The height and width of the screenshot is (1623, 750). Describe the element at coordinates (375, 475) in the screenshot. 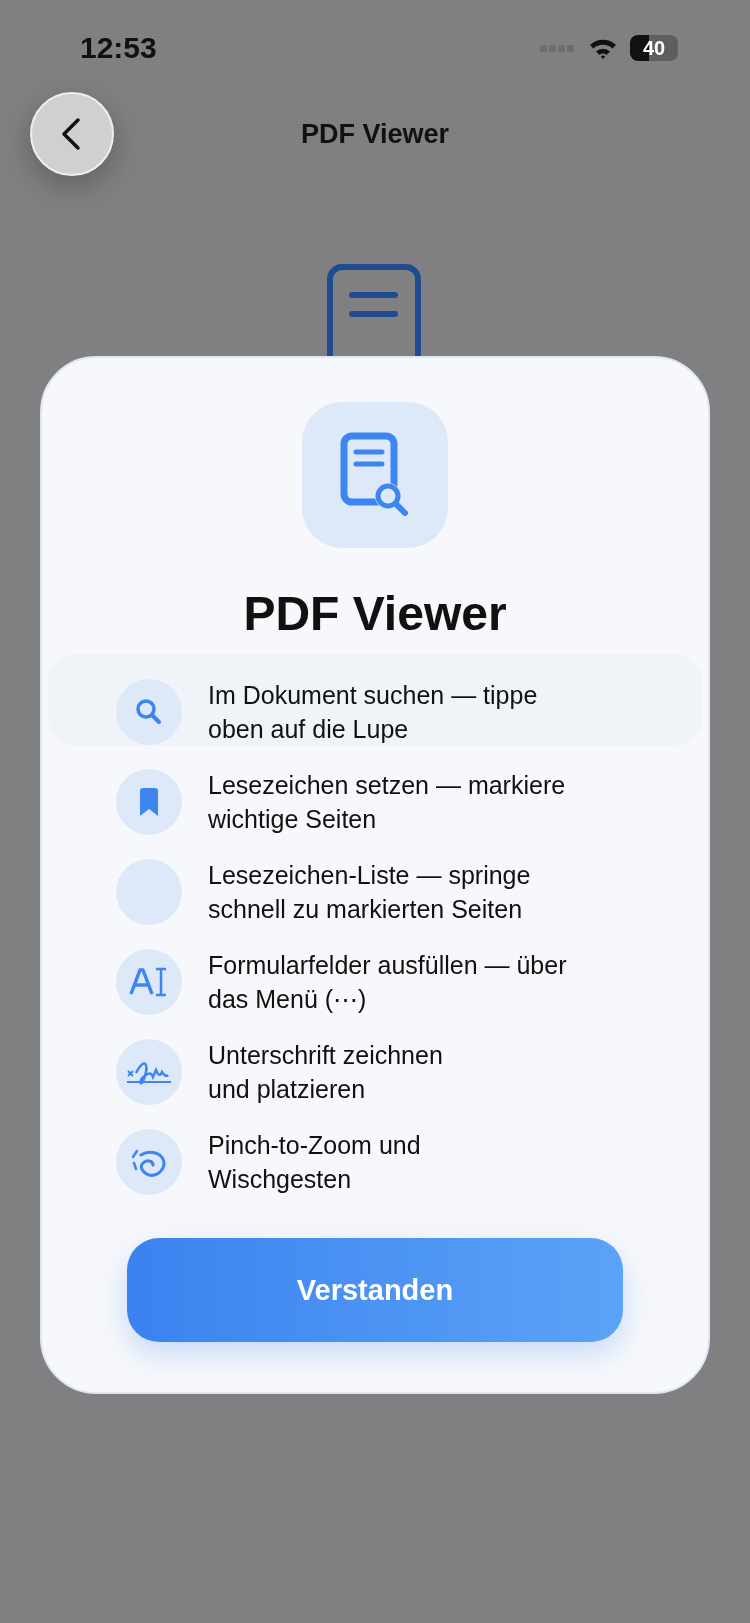

I see `app-icon` at that location.